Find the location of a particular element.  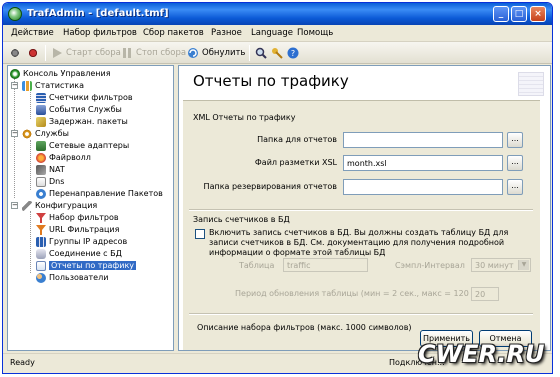

update-period-input: 20 is located at coordinates (485, 294).